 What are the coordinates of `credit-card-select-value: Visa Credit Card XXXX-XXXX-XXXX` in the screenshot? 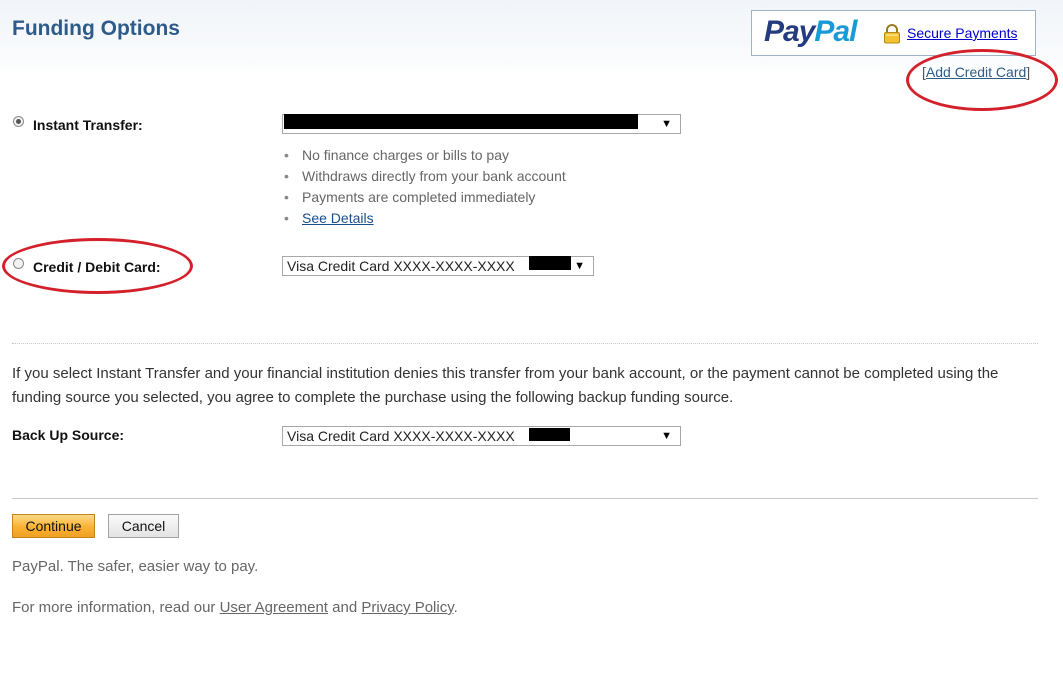 It's located at (401, 266).